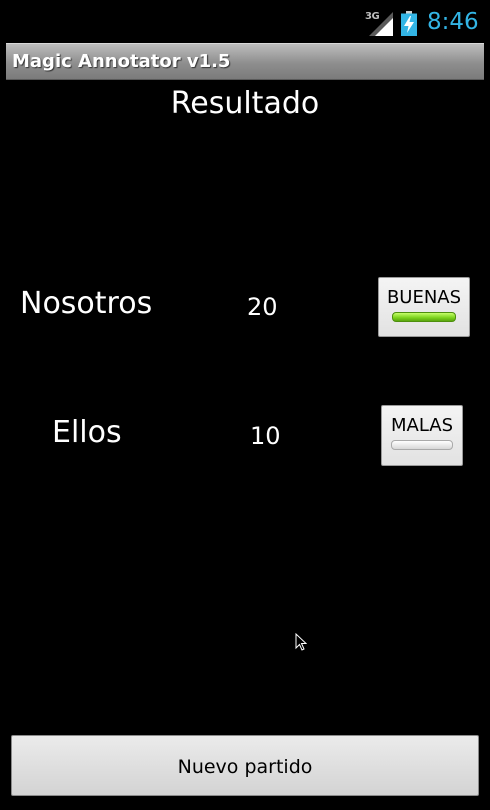 This screenshot has width=490, height=810. Describe the element at coordinates (422, 445) in the screenshot. I see `malas-indicator-light` at that location.